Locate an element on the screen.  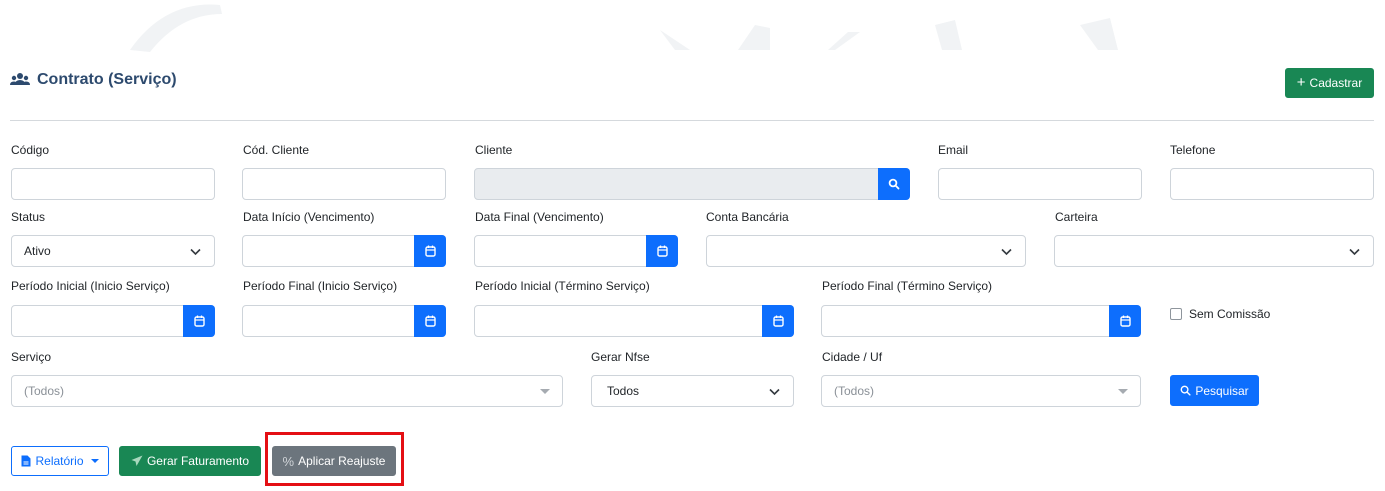
email-label: Email is located at coordinates (953, 150).